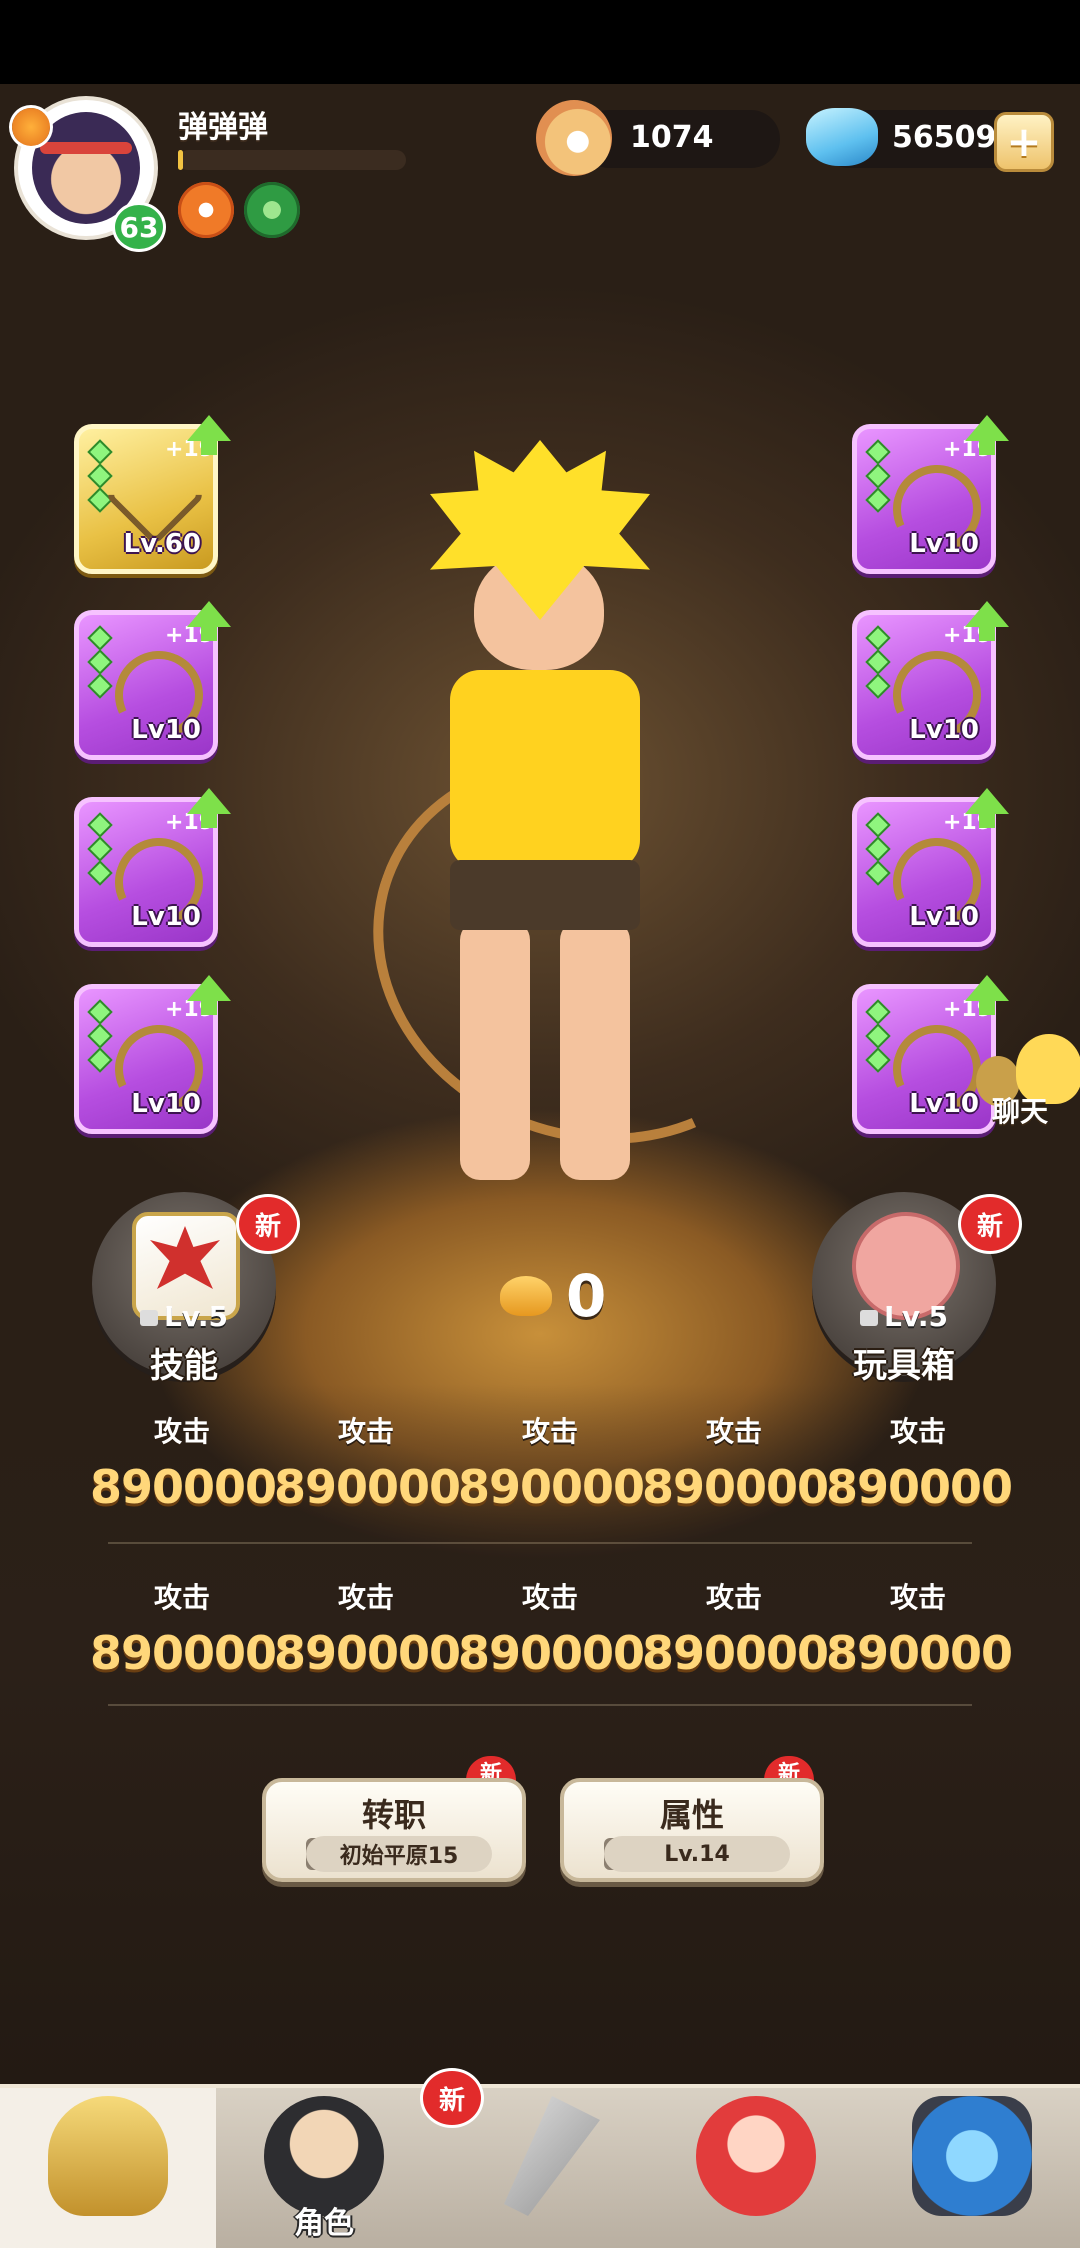 The width and height of the screenshot is (1080, 2248). What do you see at coordinates (756, 2156) in the screenshot?
I see `pet-icon` at bounding box center [756, 2156].